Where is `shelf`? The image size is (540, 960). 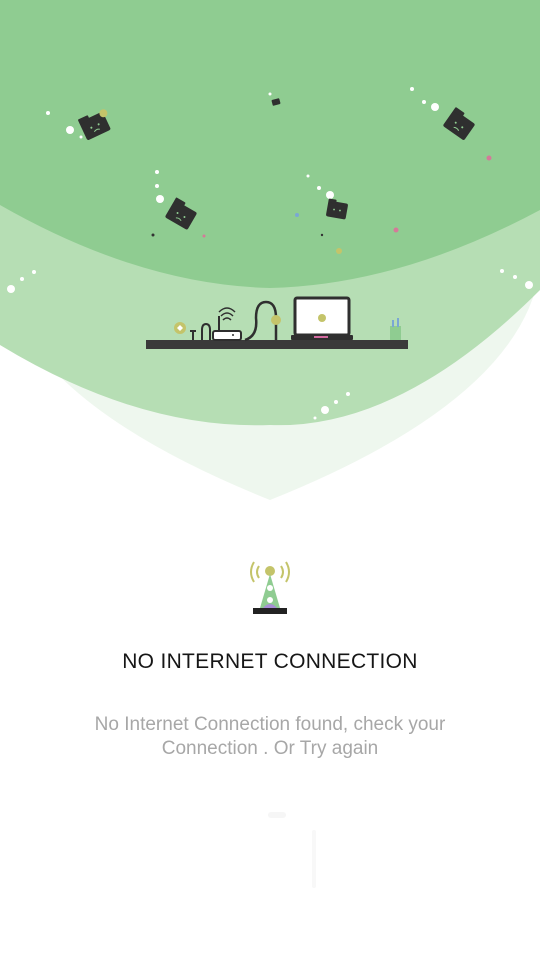 shelf is located at coordinates (277, 344).